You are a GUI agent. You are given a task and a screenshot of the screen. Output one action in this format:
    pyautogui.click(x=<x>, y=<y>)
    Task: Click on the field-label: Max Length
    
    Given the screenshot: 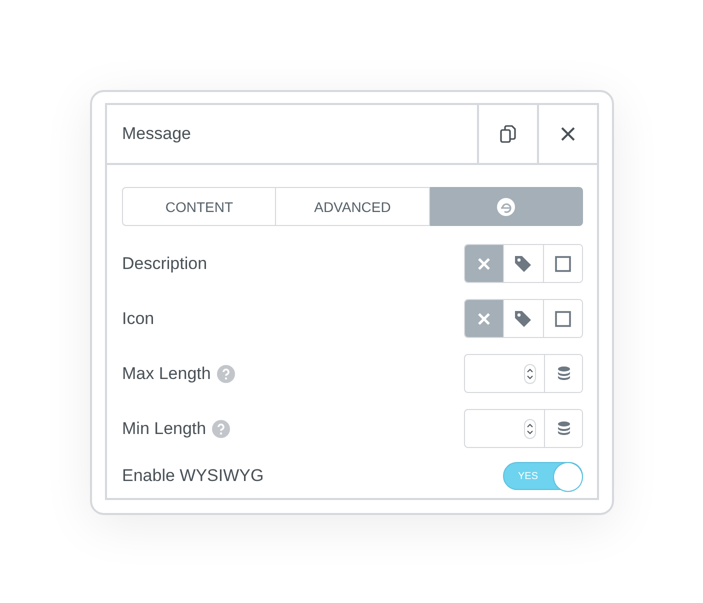 What is the action you would take?
    pyautogui.click(x=166, y=374)
    